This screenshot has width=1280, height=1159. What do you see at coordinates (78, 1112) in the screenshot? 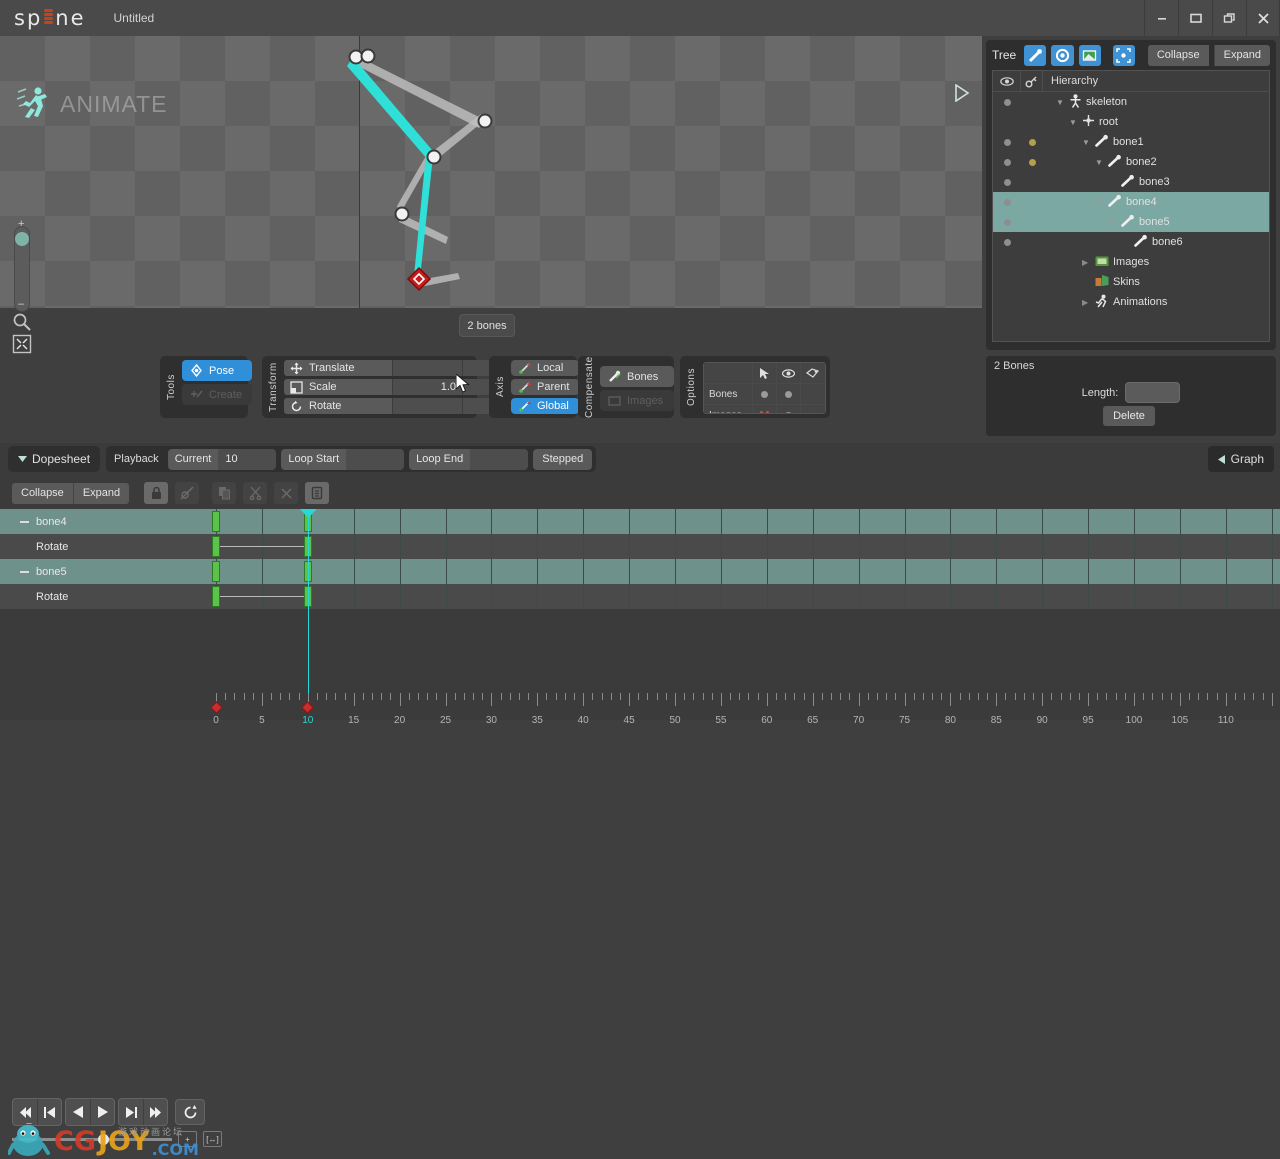
I see `play-reverse-button` at bounding box center [78, 1112].